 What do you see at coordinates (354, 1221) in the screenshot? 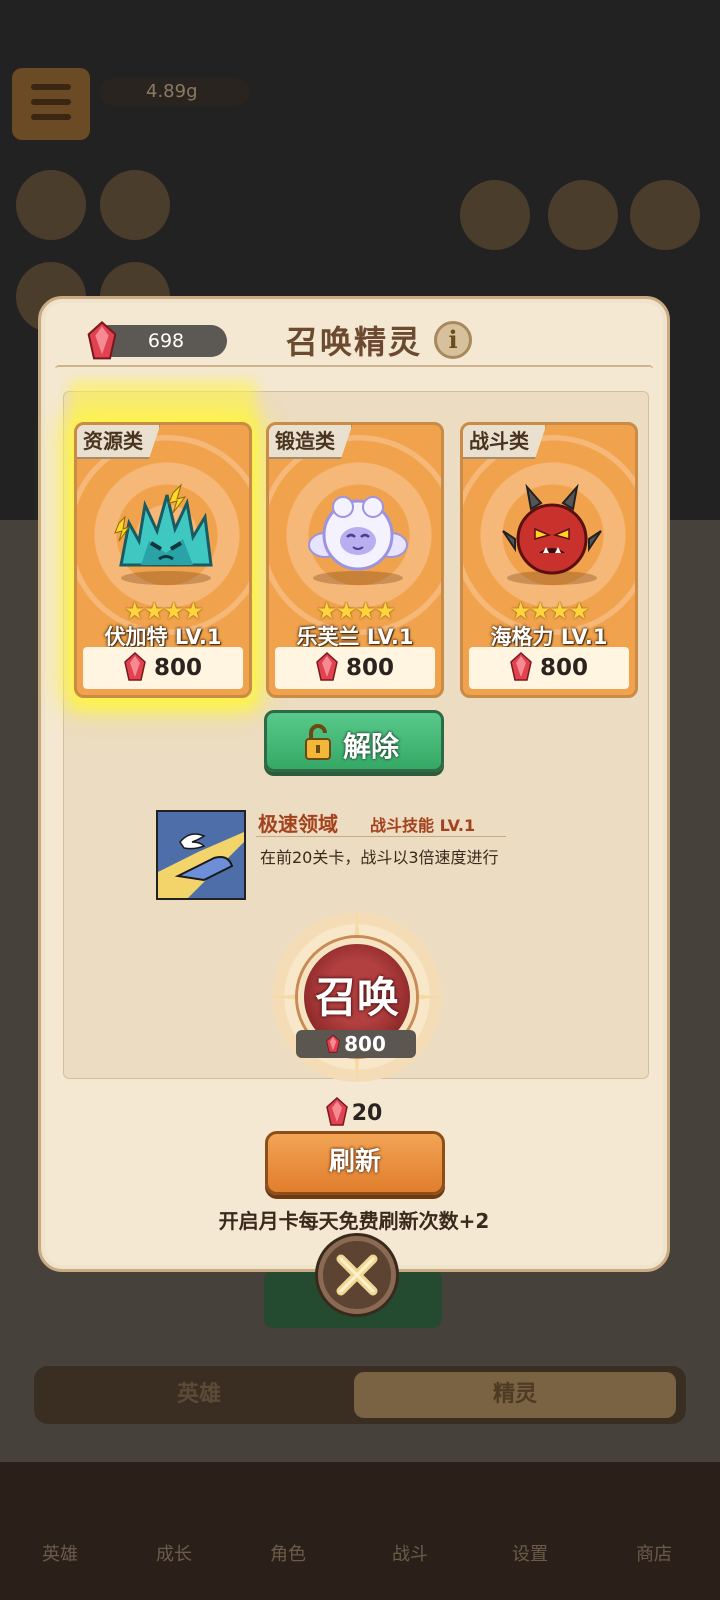
I see `monthly-card-note: 开启月卡每天免费刷新次数+2` at bounding box center [354, 1221].